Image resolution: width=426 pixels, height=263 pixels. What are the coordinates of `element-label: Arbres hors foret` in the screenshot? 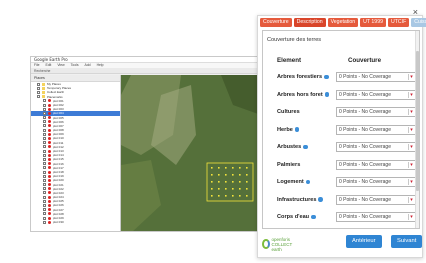 It's located at (303, 95).